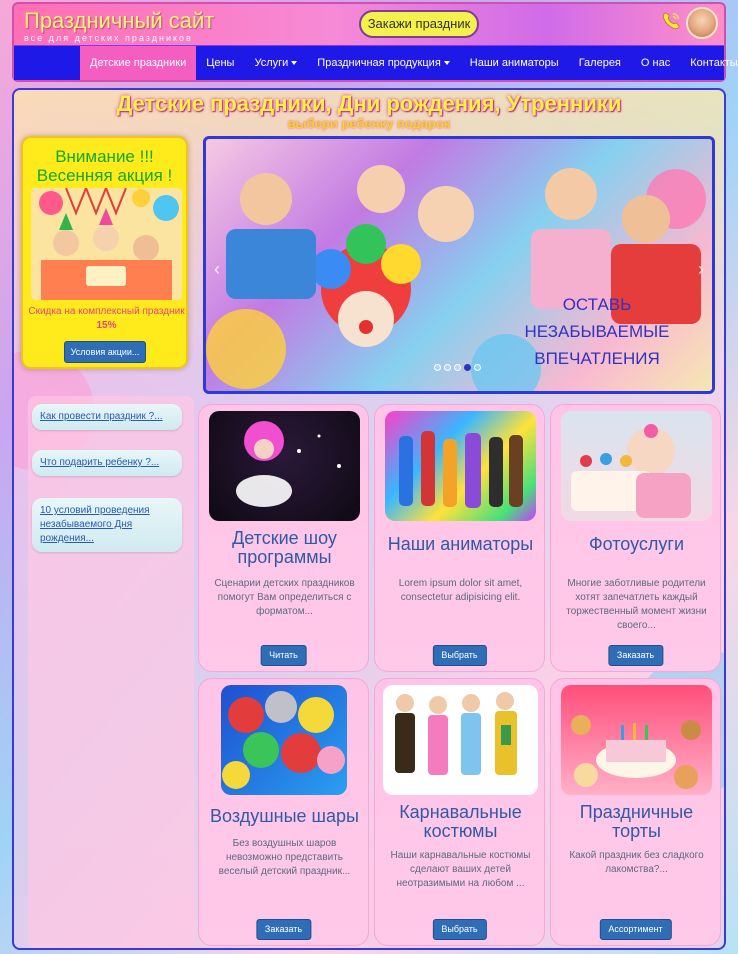  What do you see at coordinates (284, 816) in the screenshot?
I see `card-title: Воздушные шары` at bounding box center [284, 816].